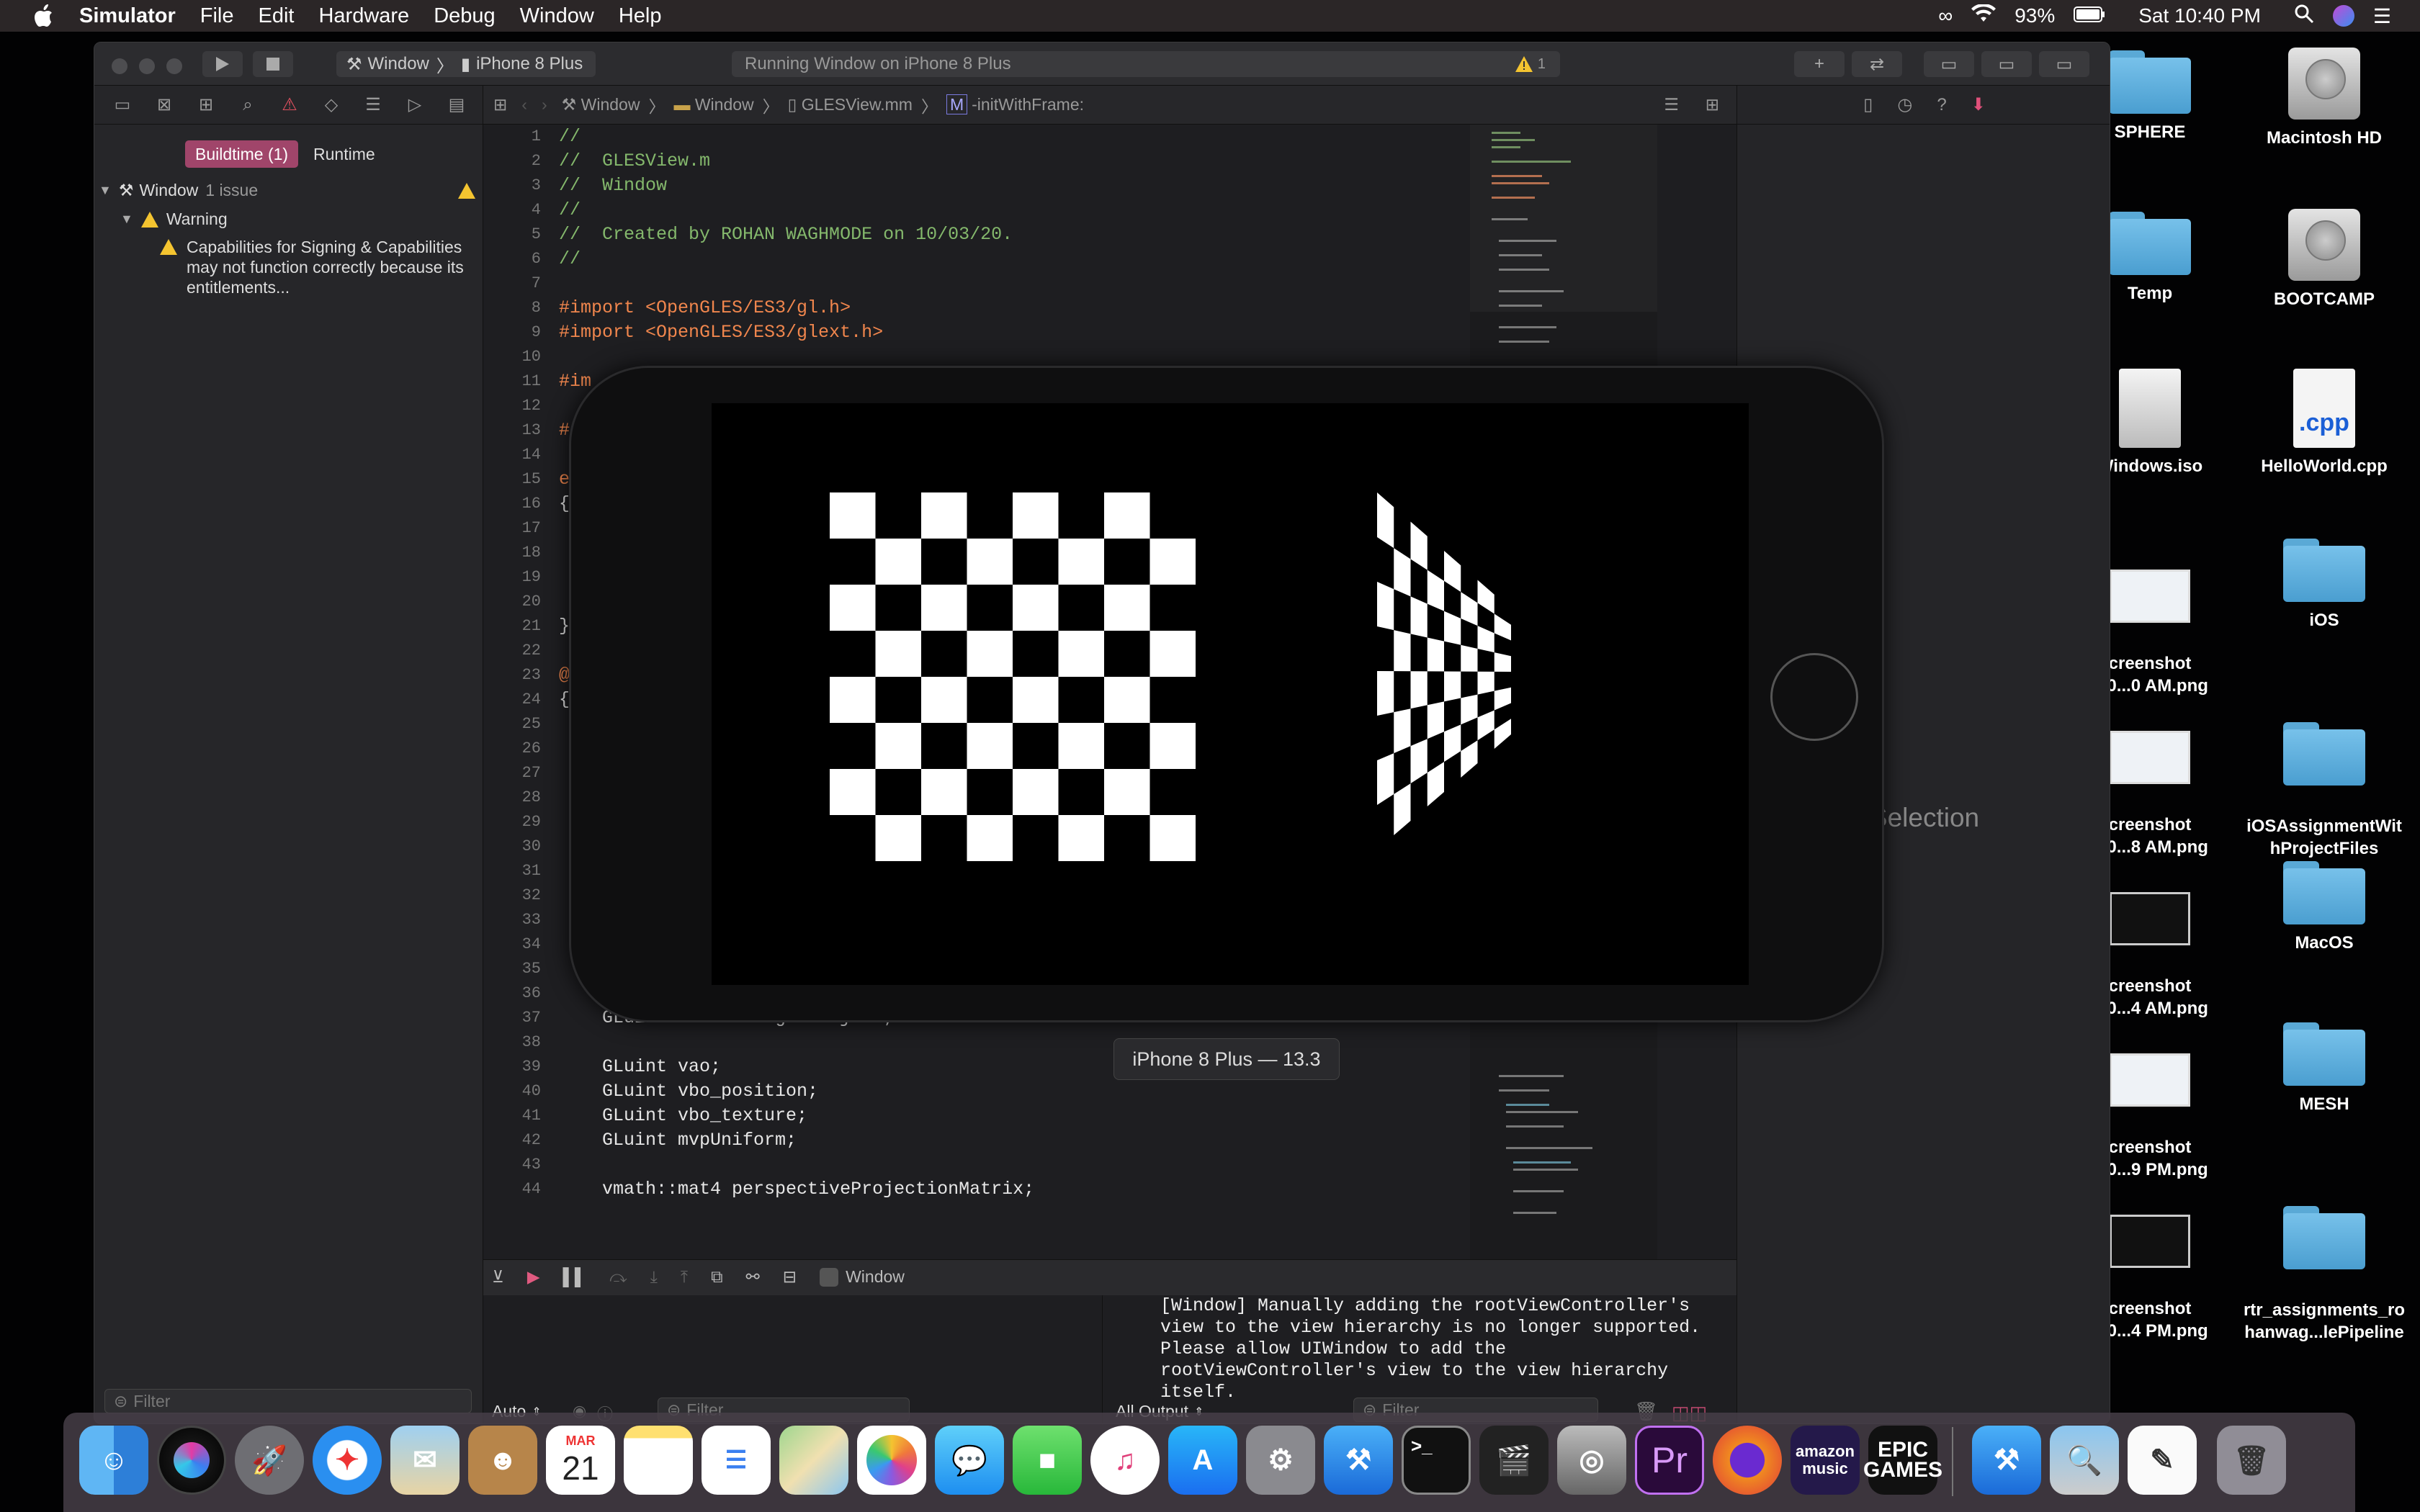 The image size is (2420, 1512). Describe the element at coordinates (654, 1277) in the screenshot. I see `step-into-icon: ⤓` at that location.